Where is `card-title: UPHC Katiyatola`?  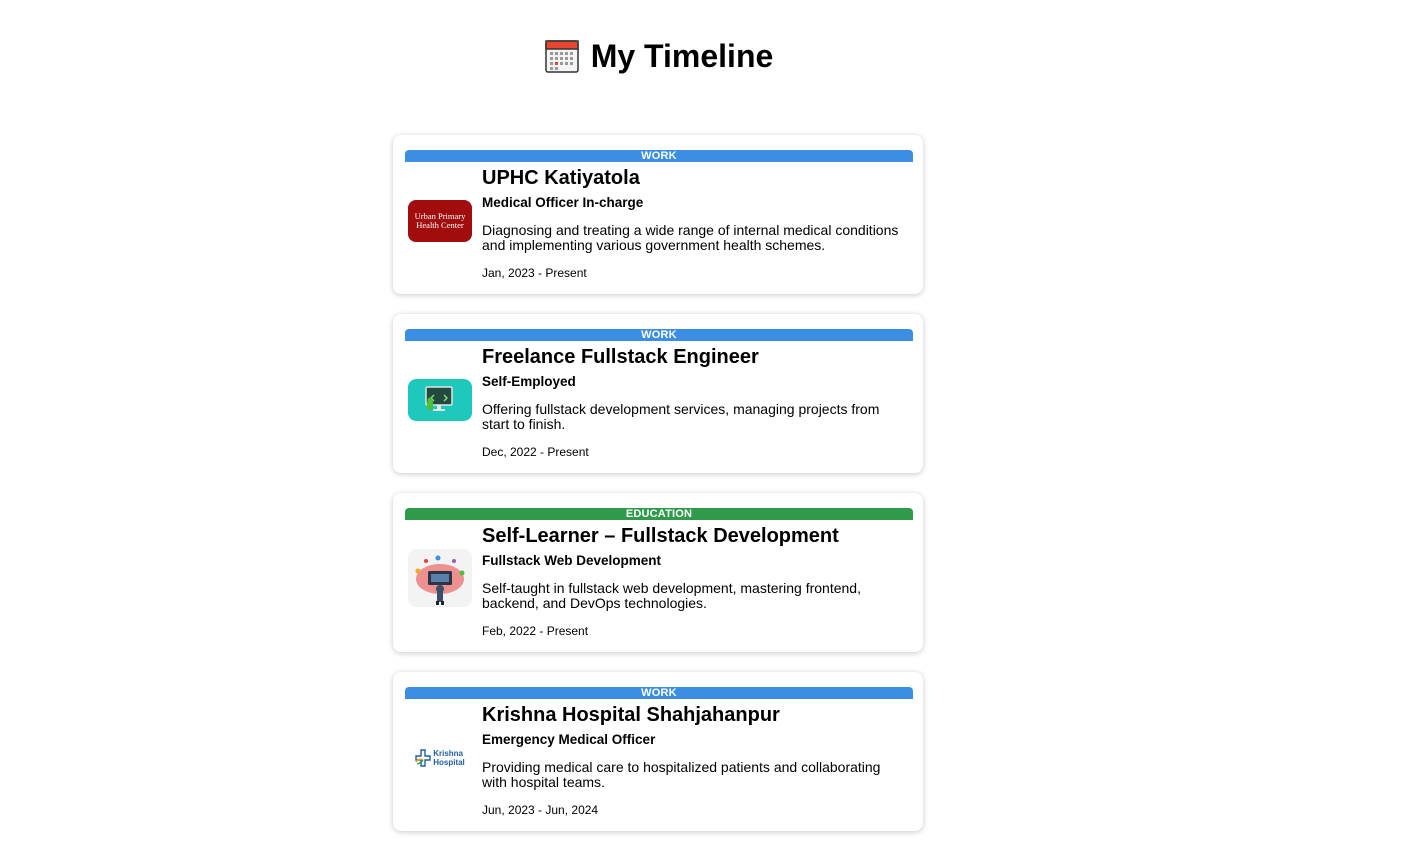
card-title: UPHC Katiyatola is located at coordinates (561, 178).